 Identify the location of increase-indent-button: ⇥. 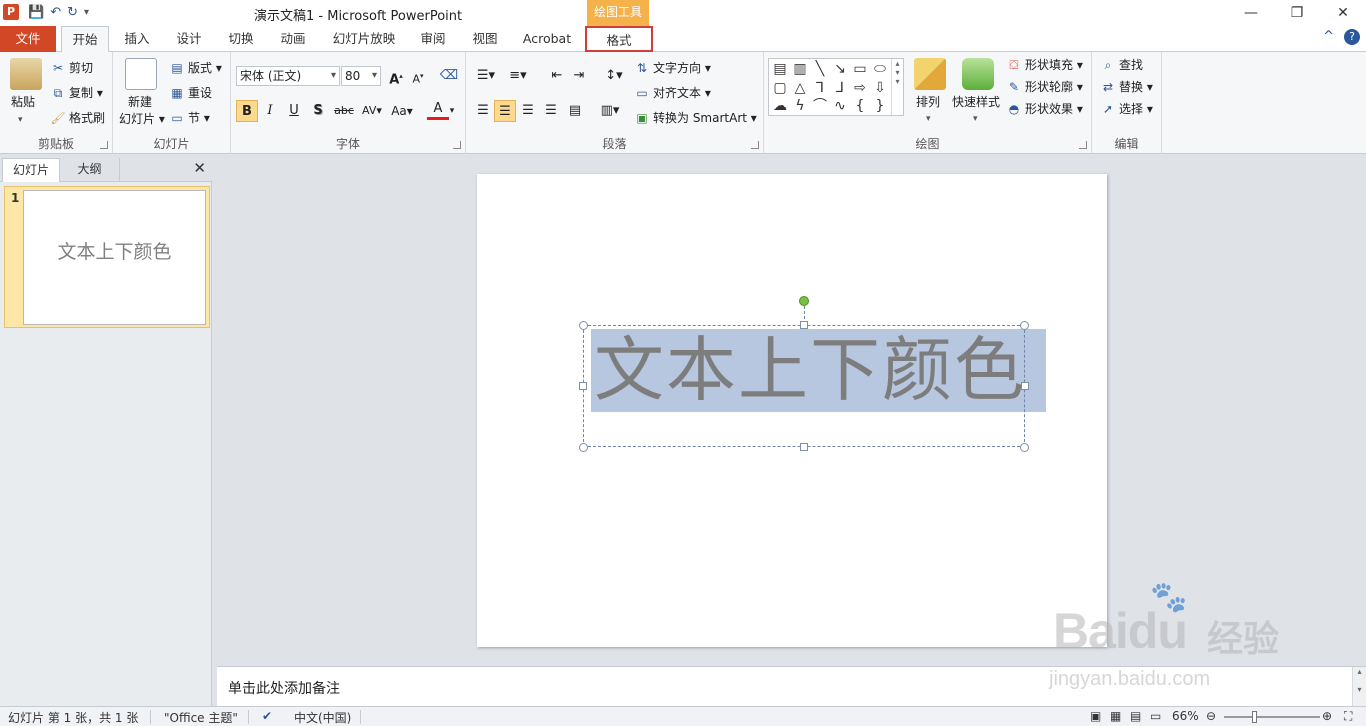
(579, 76).